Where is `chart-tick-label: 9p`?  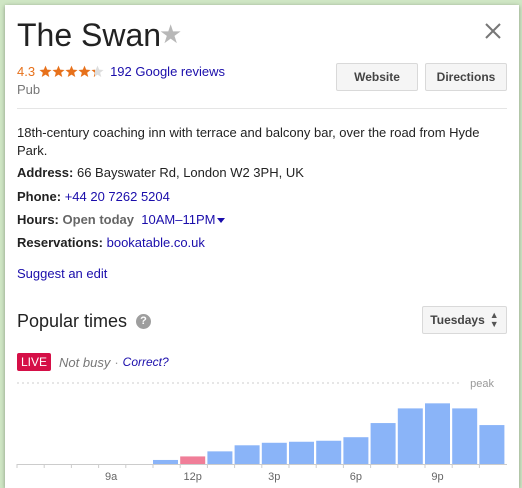
chart-tick-label: 9p is located at coordinates (437, 477).